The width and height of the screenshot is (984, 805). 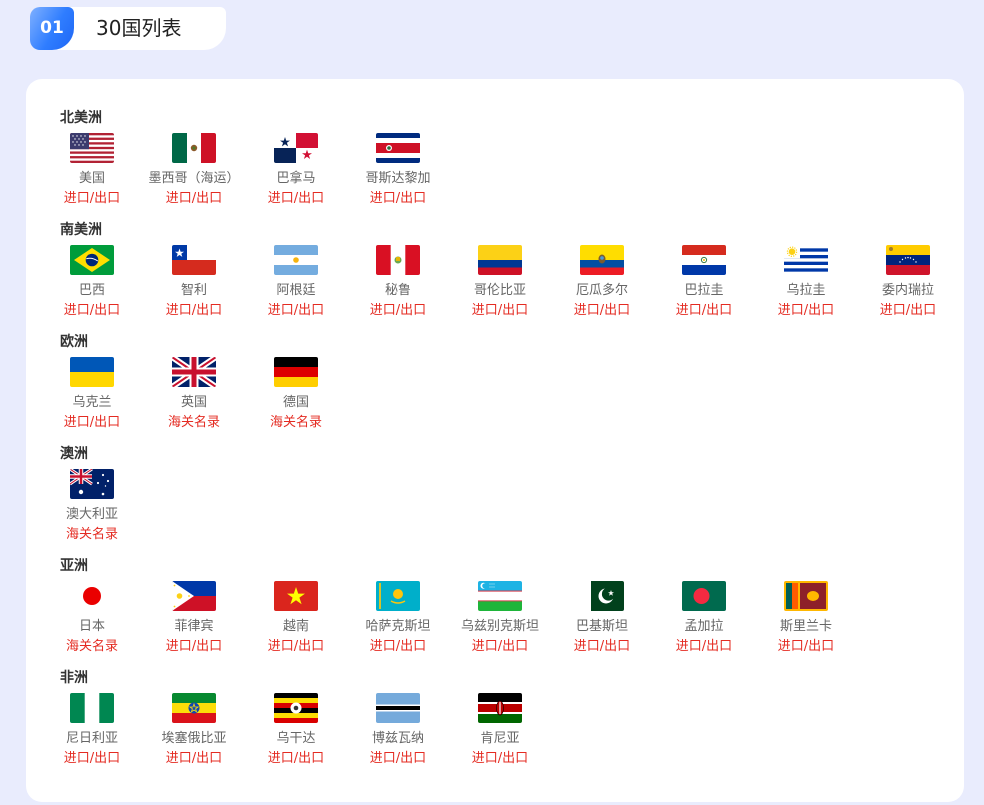 What do you see at coordinates (194, 626) in the screenshot?
I see `country-name: 菲律宾` at bounding box center [194, 626].